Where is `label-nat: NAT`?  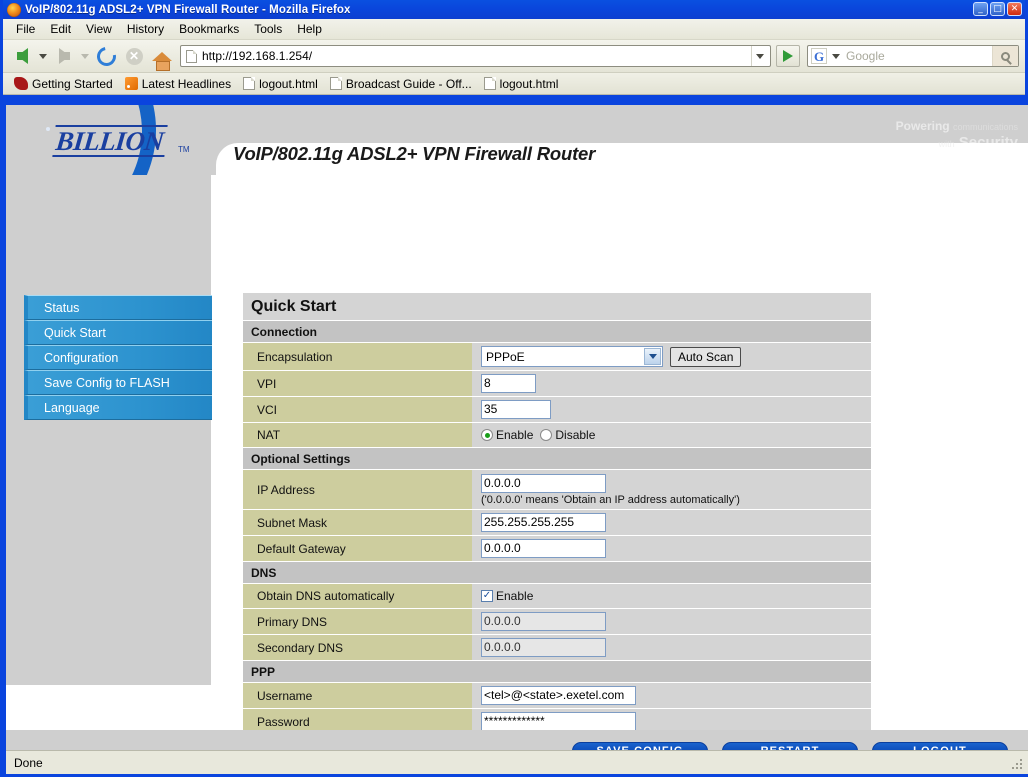
label-nat: NAT is located at coordinates (357, 435).